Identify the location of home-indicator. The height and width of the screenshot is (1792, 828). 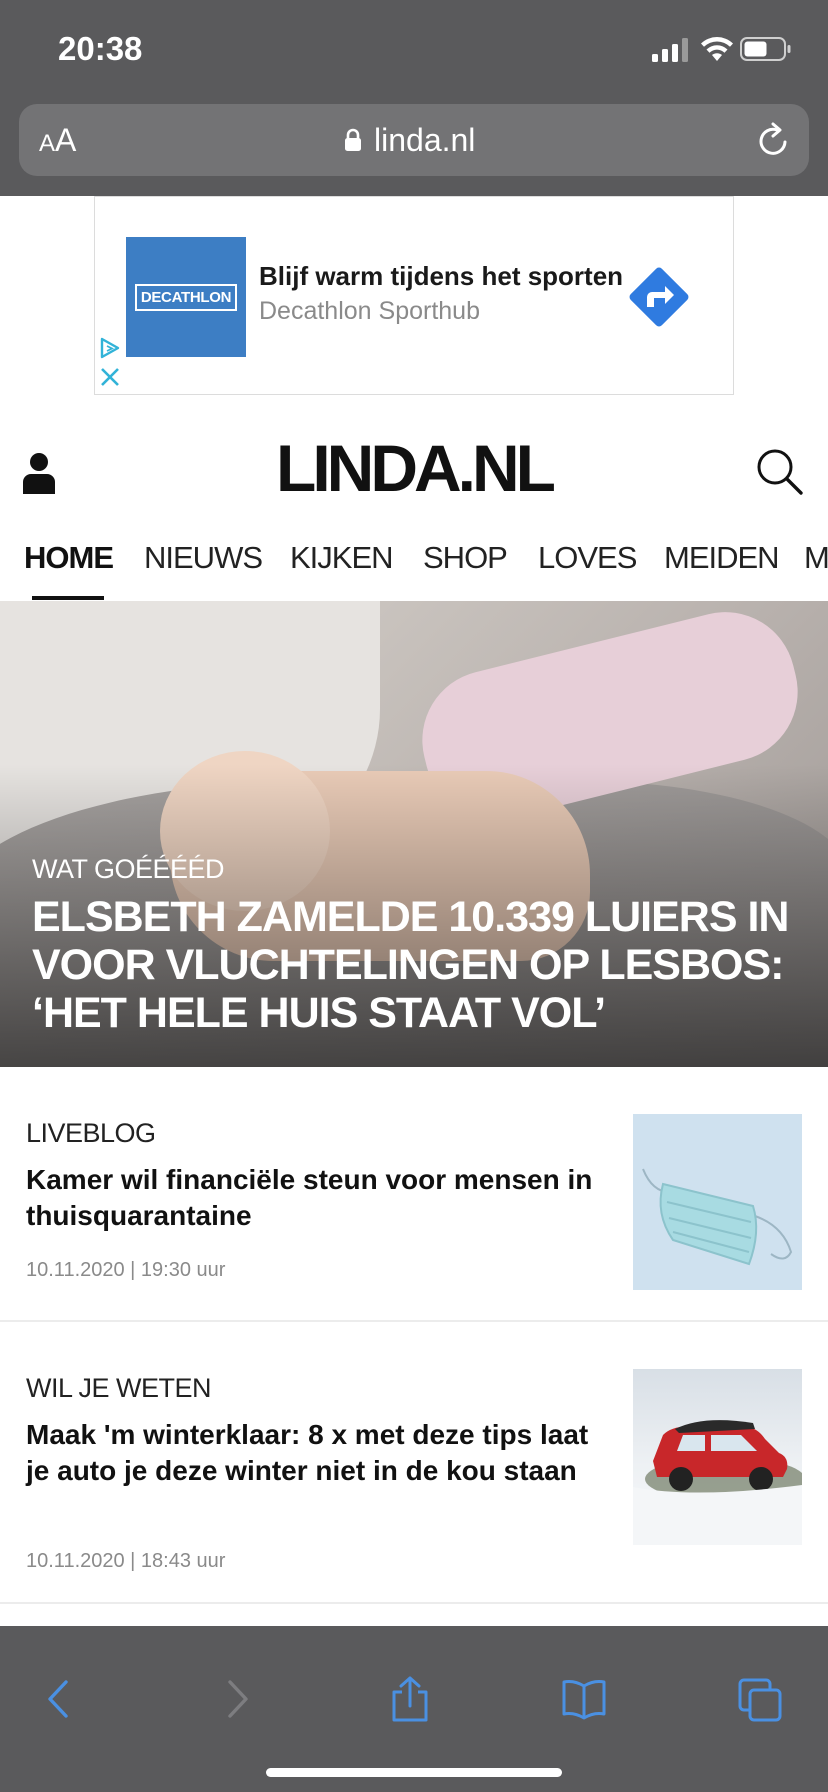
(414, 1772).